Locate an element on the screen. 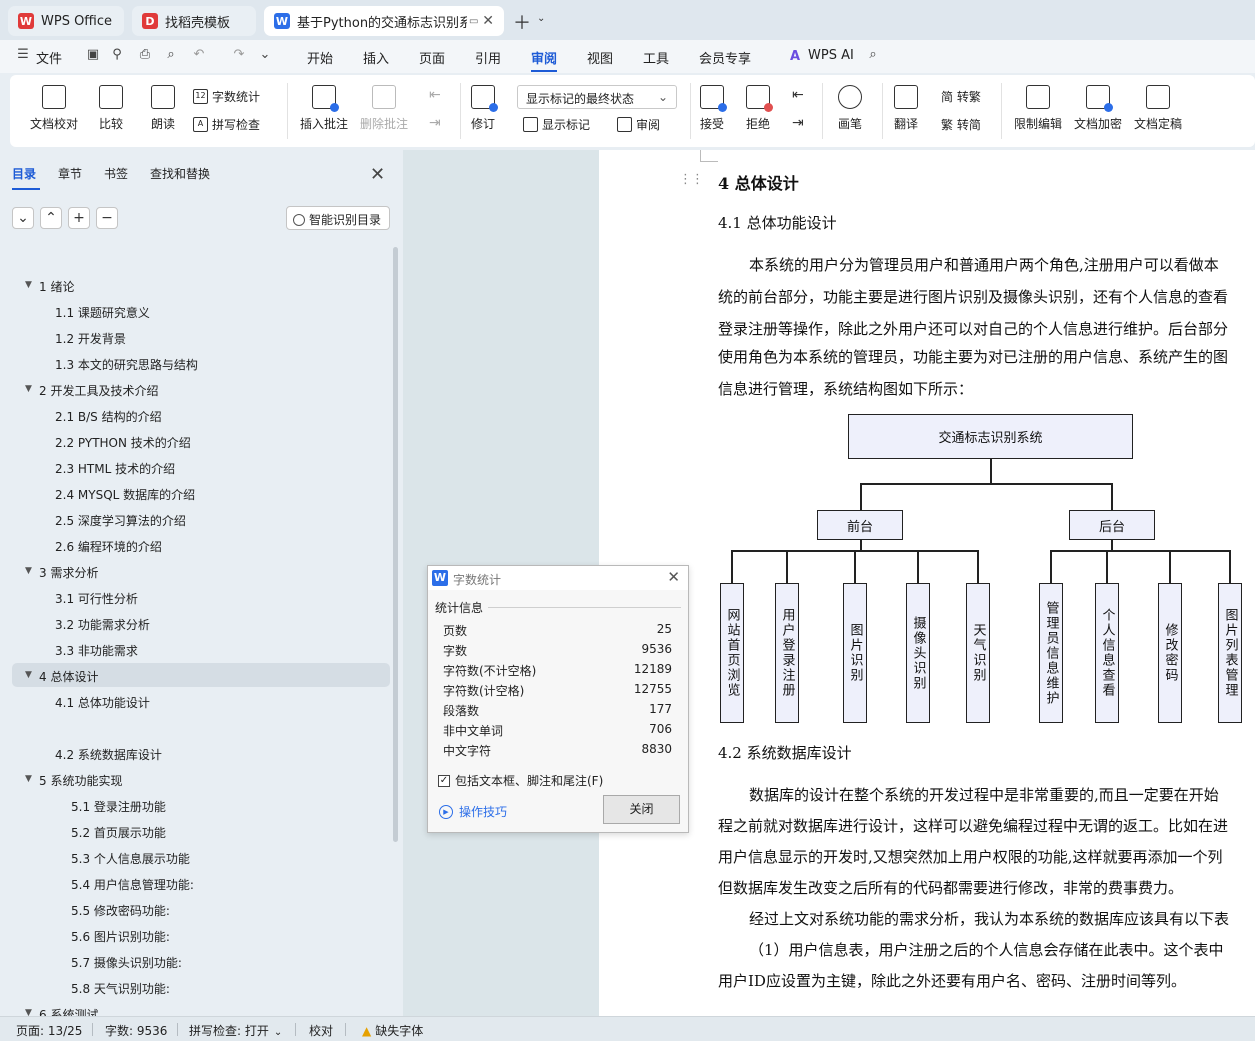 This screenshot has width=1255, height=1041. close-dialog-icon: ✕ is located at coordinates (673, 577).